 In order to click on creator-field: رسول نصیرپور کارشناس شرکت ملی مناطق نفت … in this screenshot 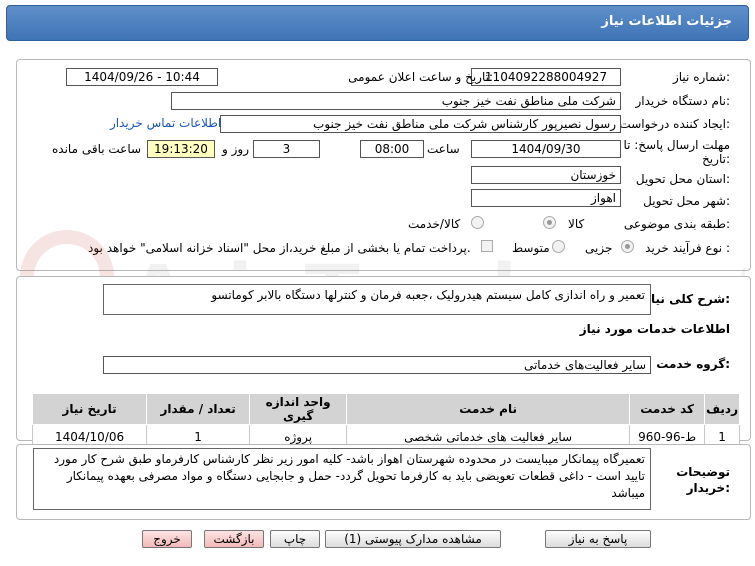, I will do `click(420, 124)`.